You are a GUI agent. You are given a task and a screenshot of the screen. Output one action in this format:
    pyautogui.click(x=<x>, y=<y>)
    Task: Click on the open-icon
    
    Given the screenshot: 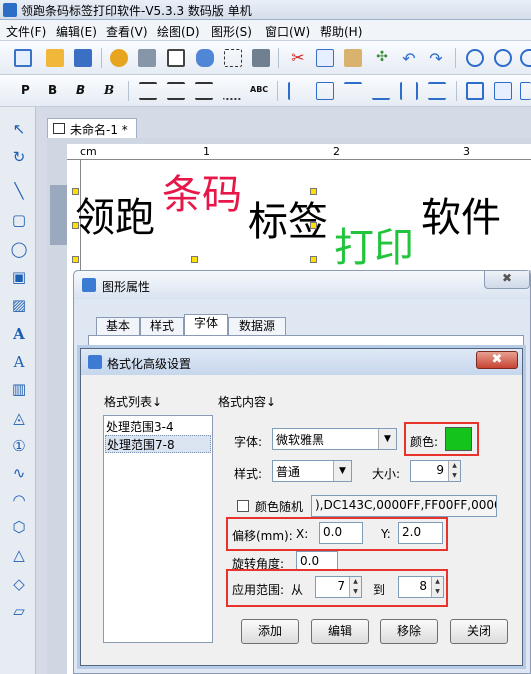 What is the action you would take?
    pyautogui.click(x=55, y=58)
    